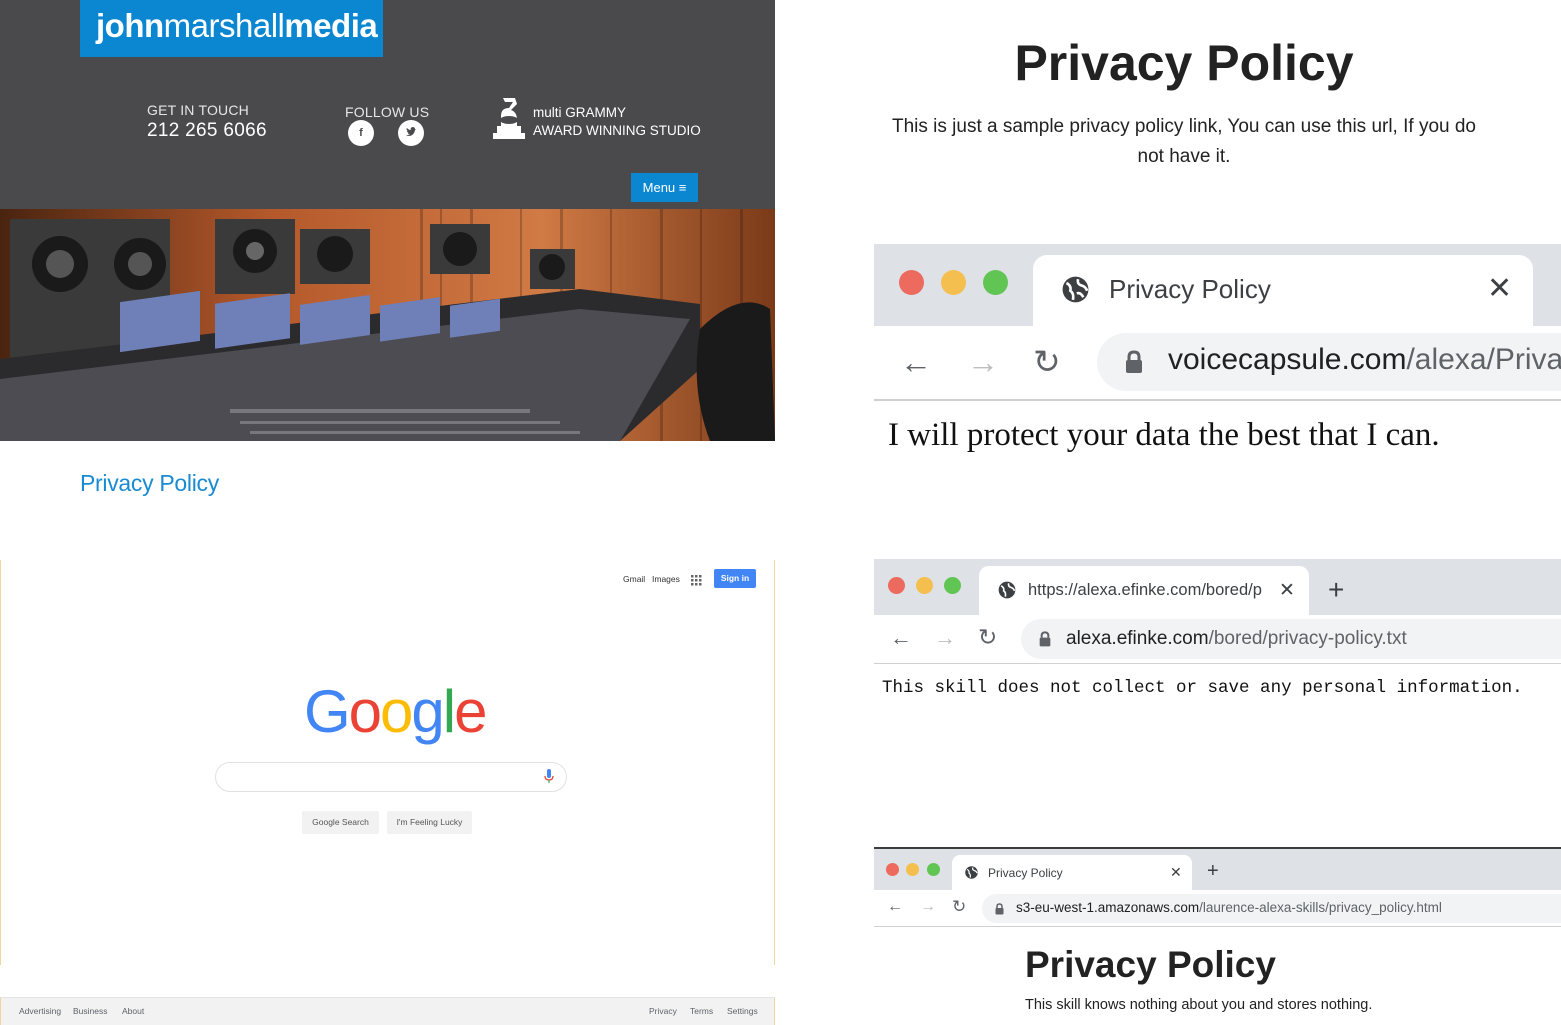 The width and height of the screenshot is (1561, 1025). Describe the element at coordinates (1108, 907) in the screenshot. I see `url-domain: s3-eu-west-1.amazonaws.com` at that location.